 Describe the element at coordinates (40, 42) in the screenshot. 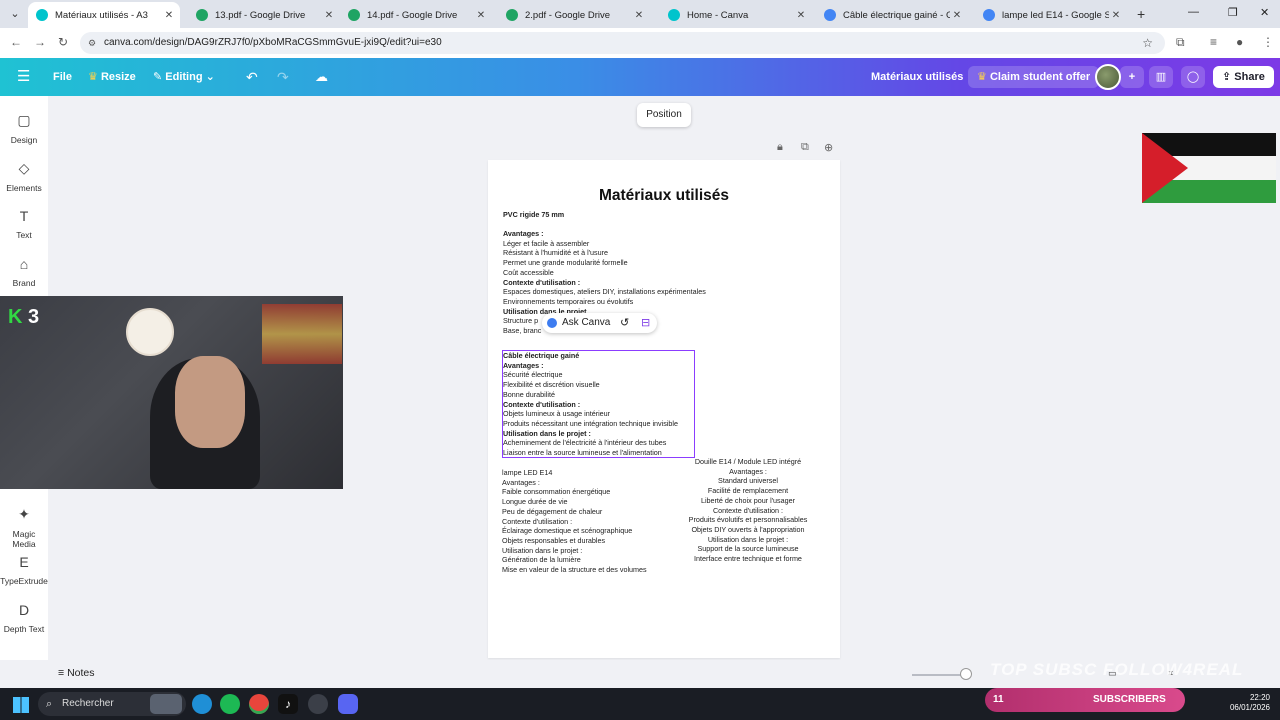

I see `forward-icon: →` at that location.